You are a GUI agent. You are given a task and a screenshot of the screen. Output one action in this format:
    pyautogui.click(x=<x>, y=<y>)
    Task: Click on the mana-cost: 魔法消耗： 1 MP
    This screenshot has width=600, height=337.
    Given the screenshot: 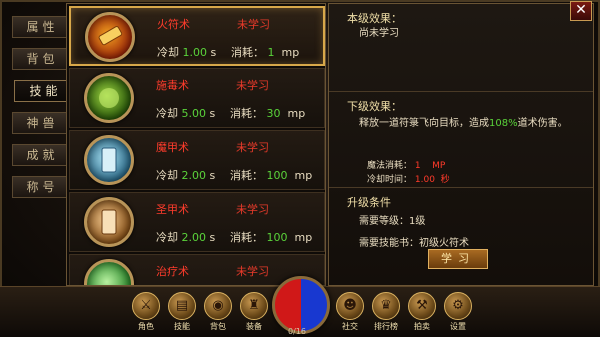 What is the action you would take?
    pyautogui.click(x=406, y=166)
    